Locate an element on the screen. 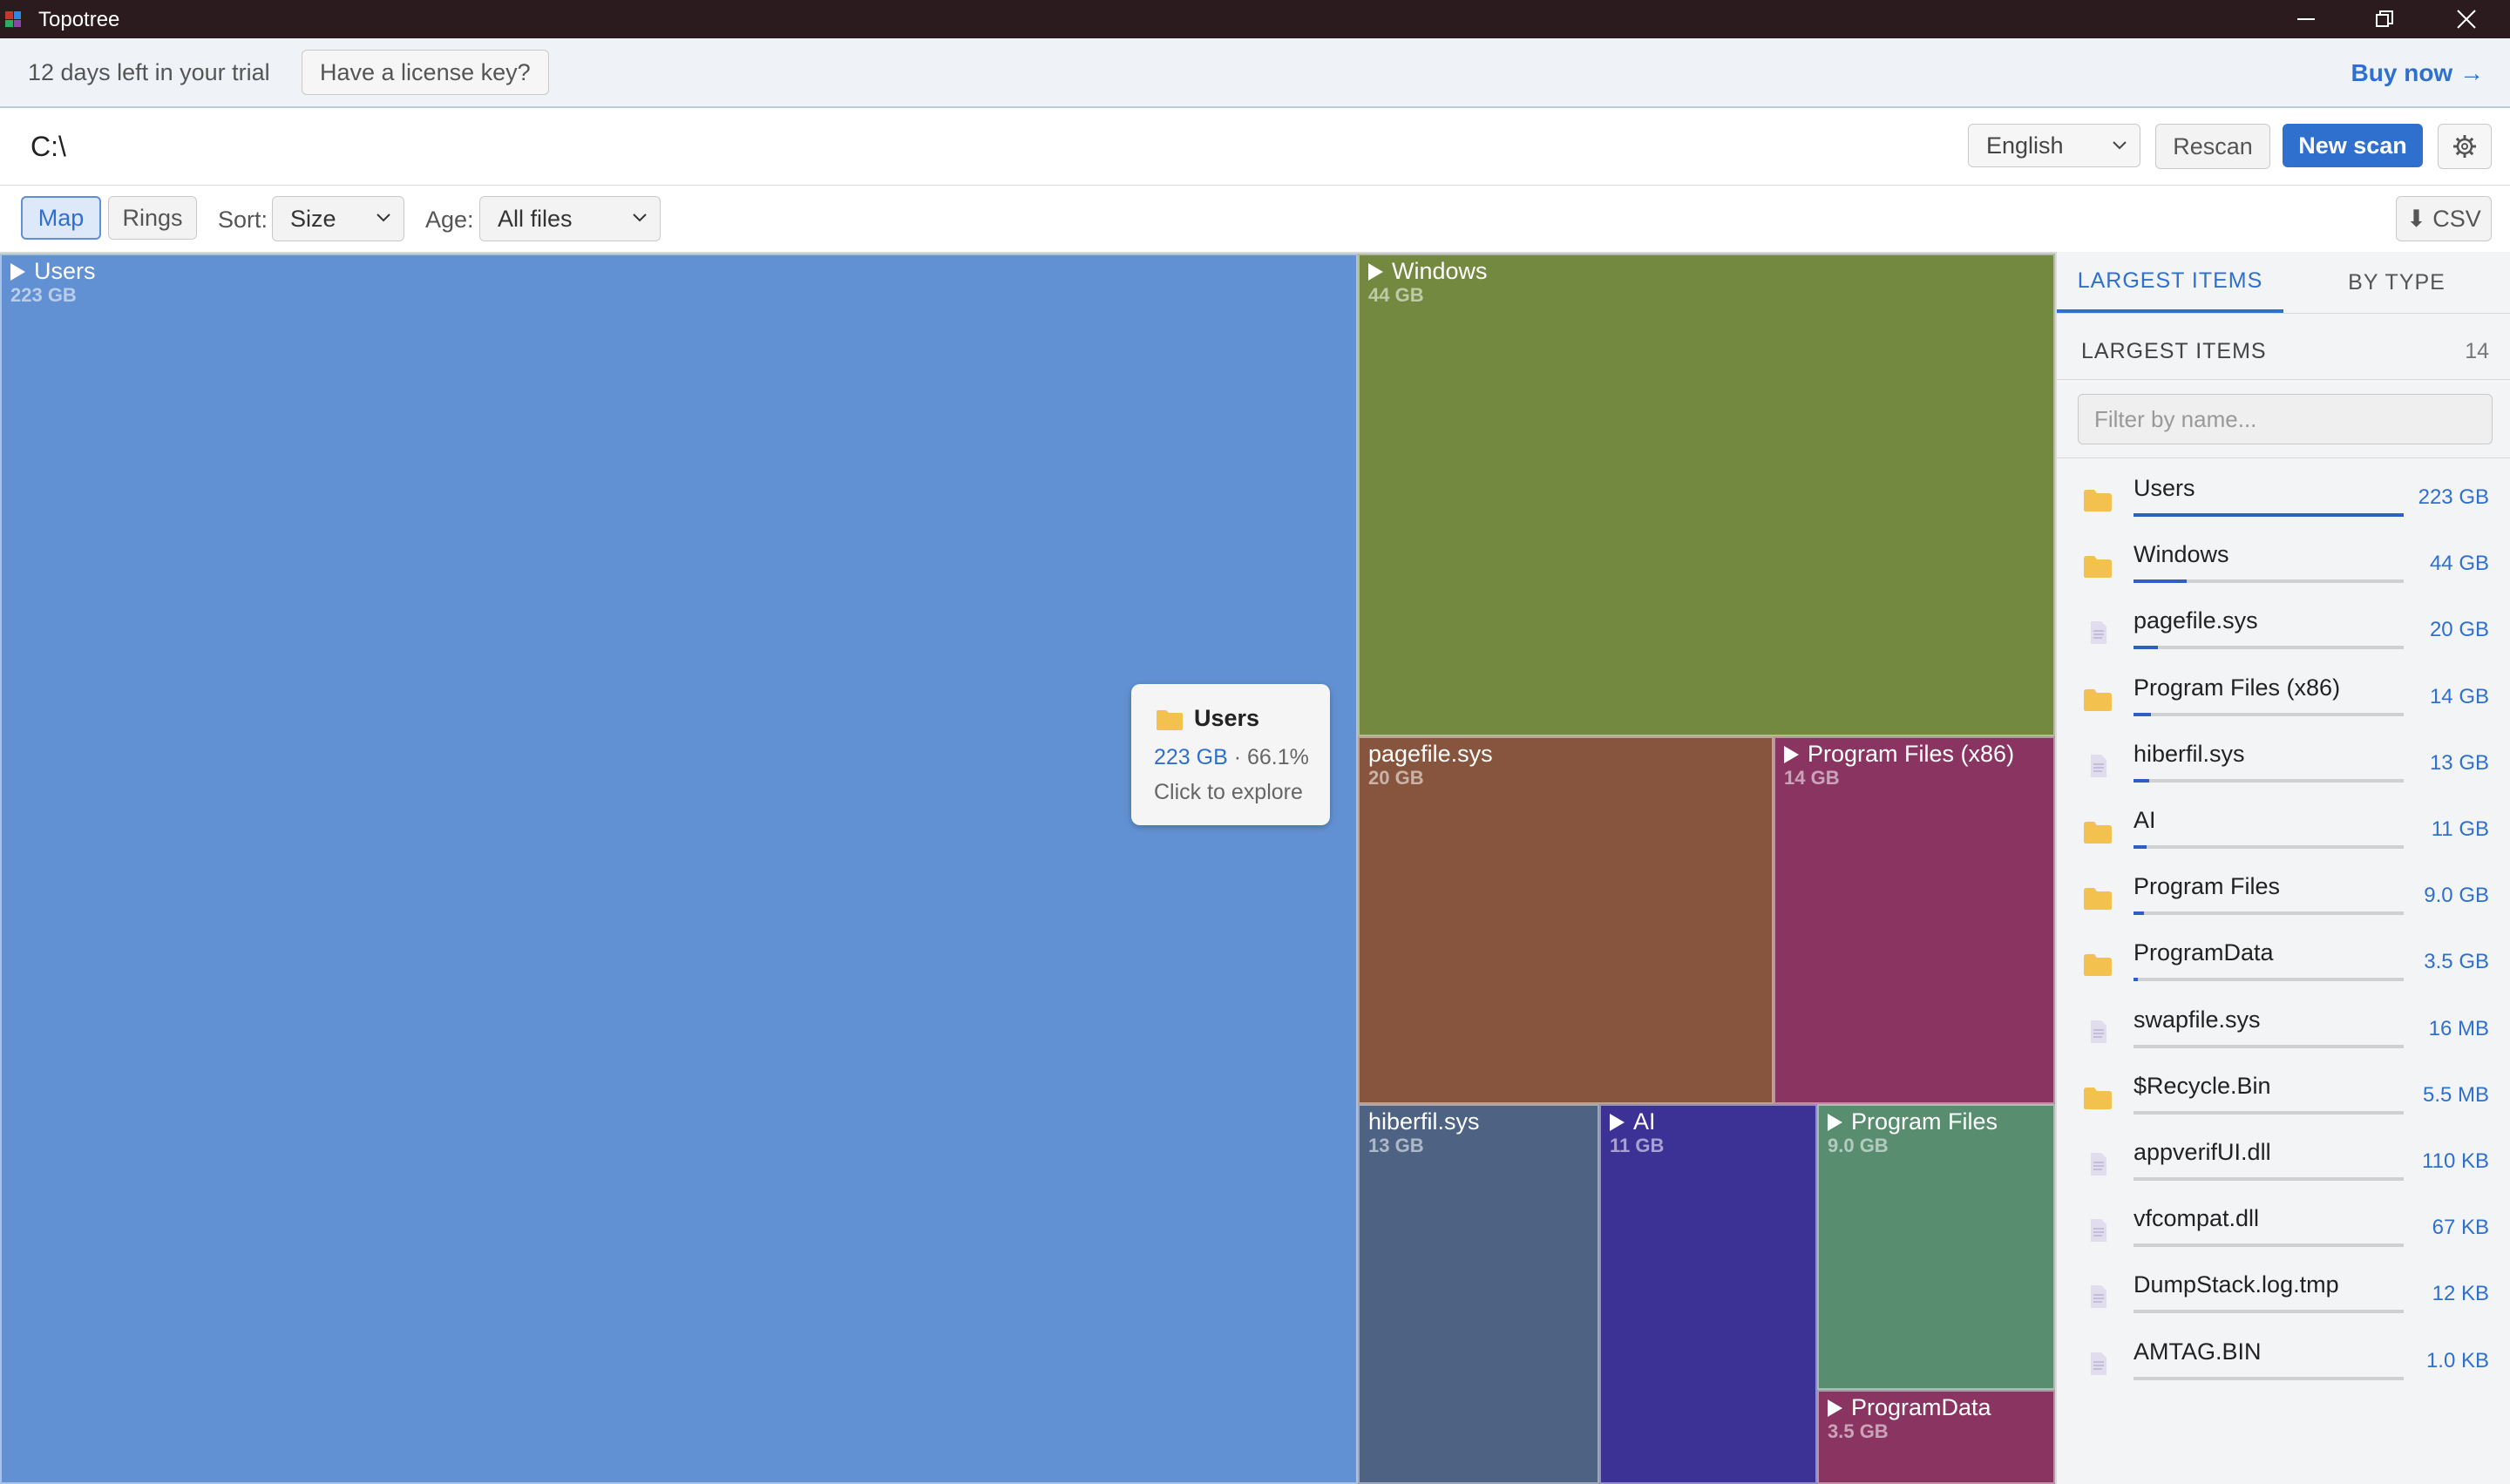 This screenshot has width=2510, height=1484. tile-size: 223 GB is located at coordinates (44, 295).